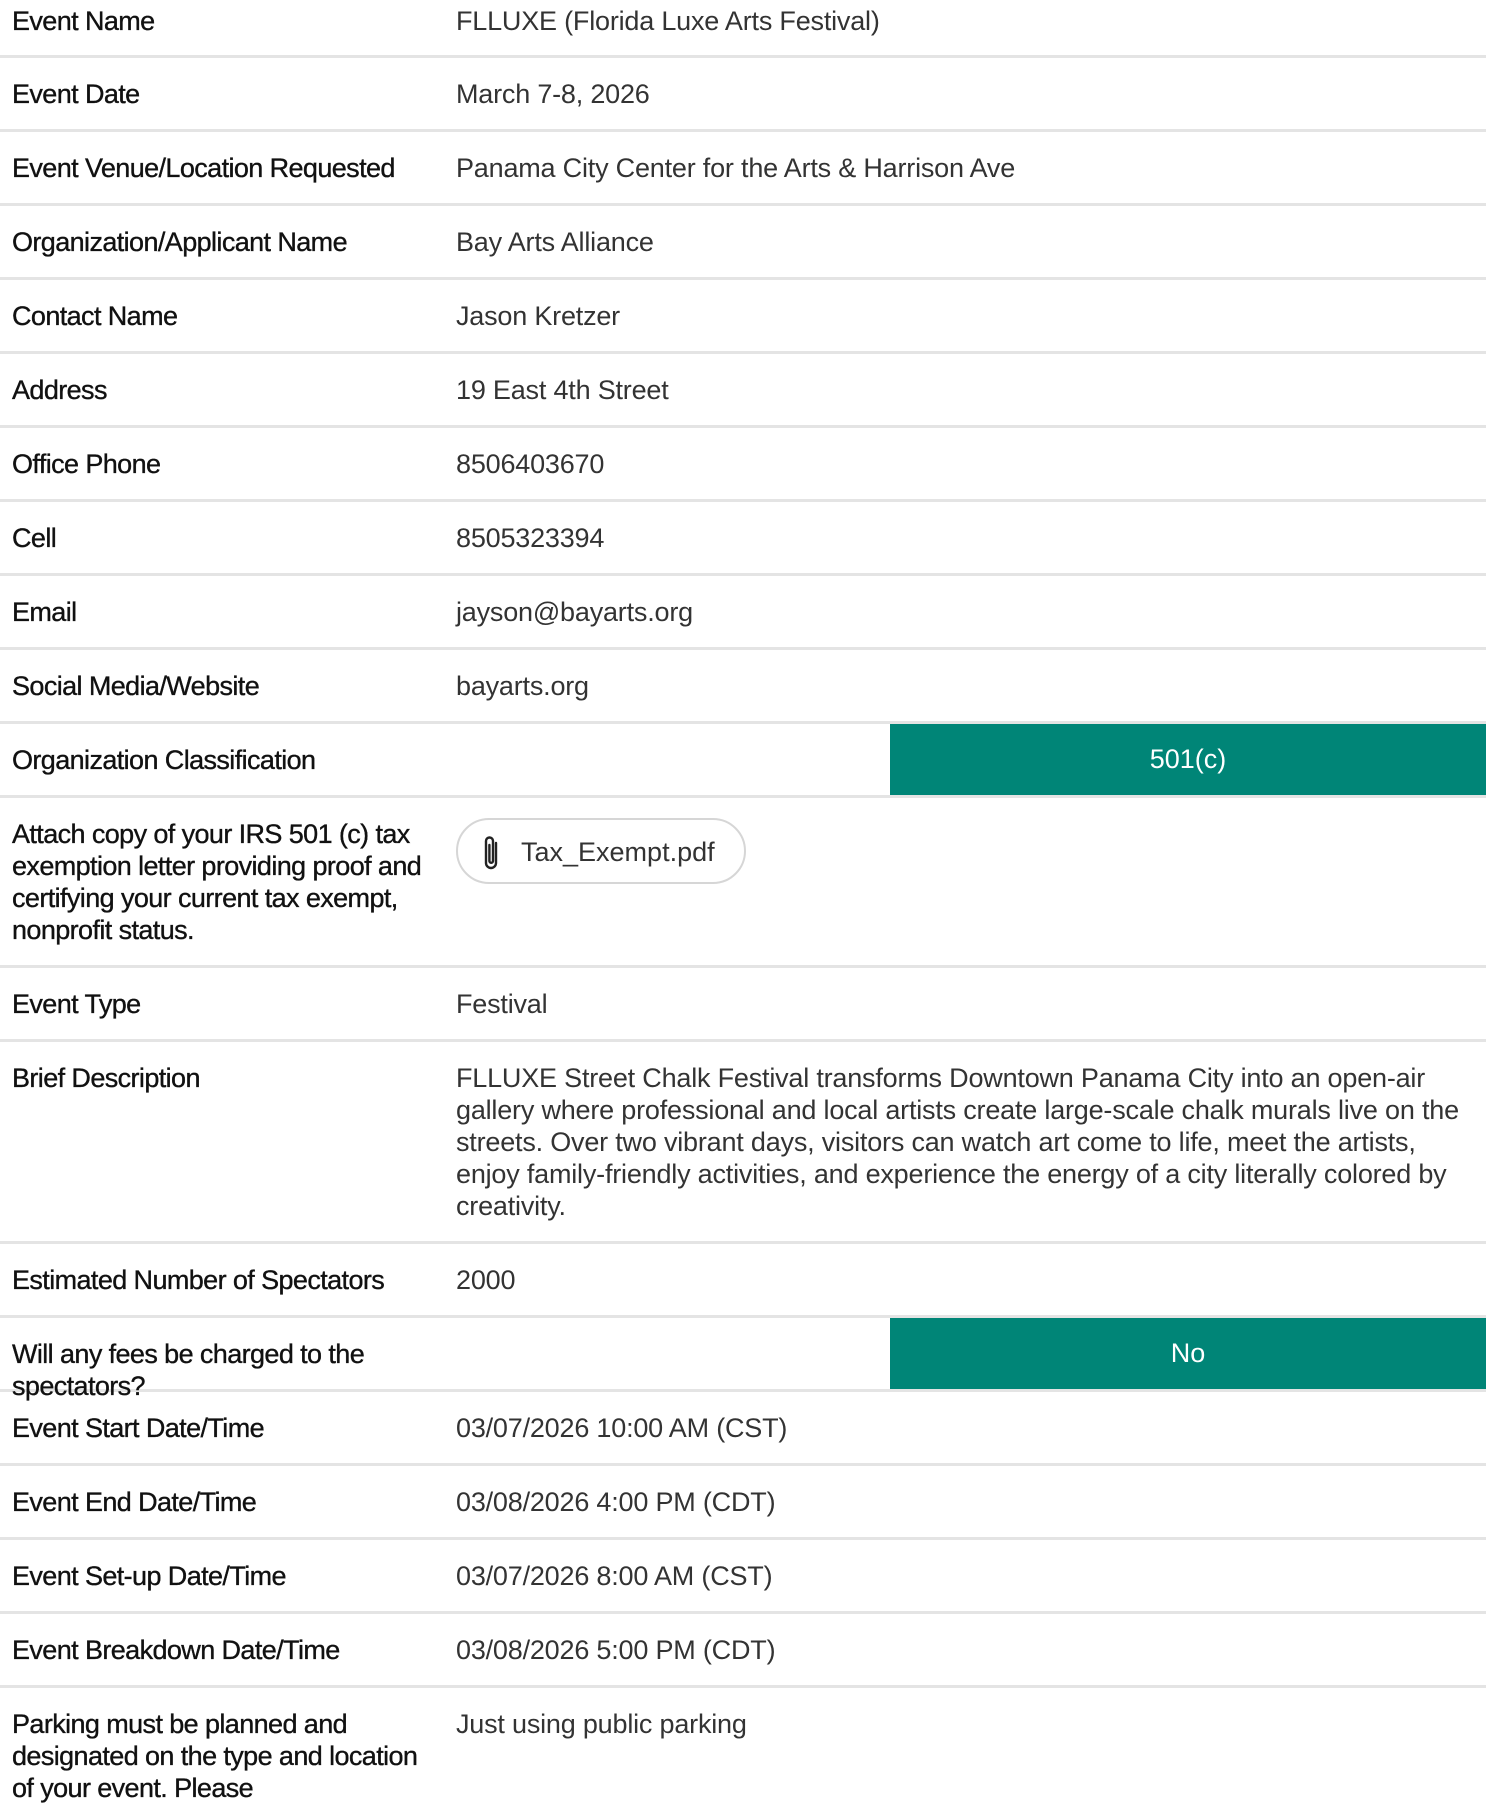 The image size is (1486, 1808). Describe the element at coordinates (618, 852) in the screenshot. I see `attachment-filename: Tax_Exempt.pdf` at that location.